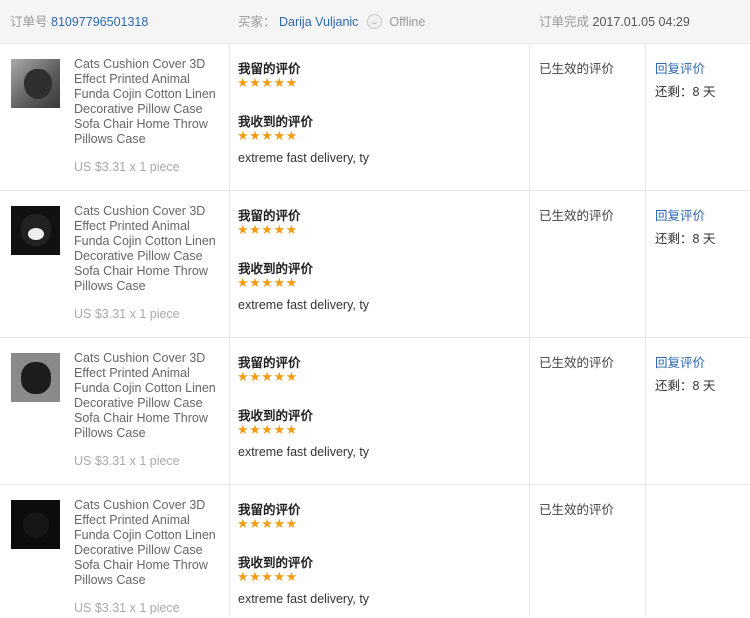 The width and height of the screenshot is (750, 618). What do you see at coordinates (257, 22) in the screenshot?
I see `buyer-label: 买家：` at bounding box center [257, 22].